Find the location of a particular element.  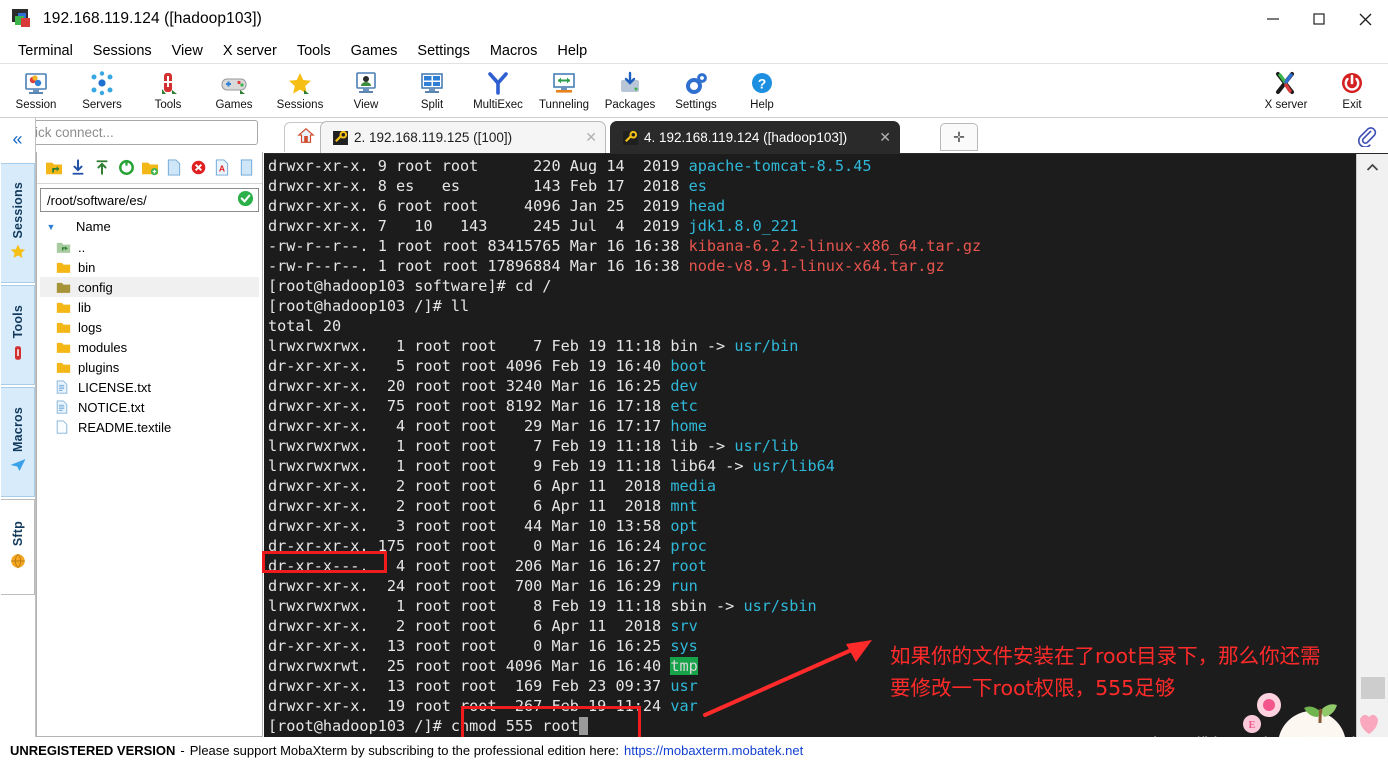

menu-terminal: Terminal is located at coordinates (45, 51).